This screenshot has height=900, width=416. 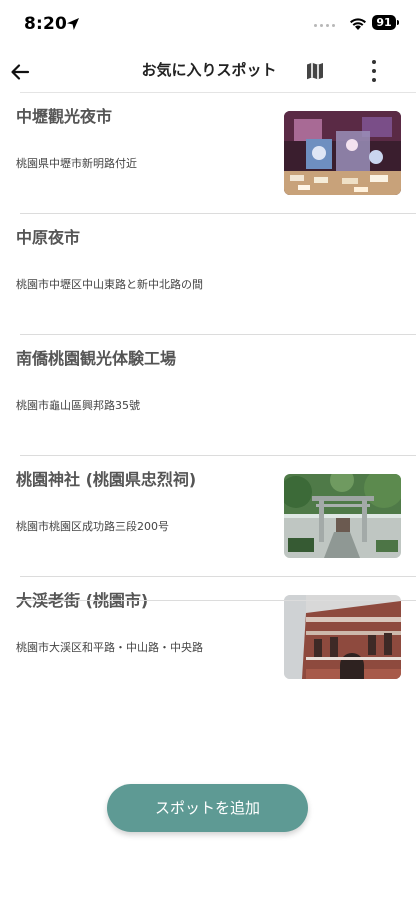 I want to click on battery-tip, so click(x=398, y=22).